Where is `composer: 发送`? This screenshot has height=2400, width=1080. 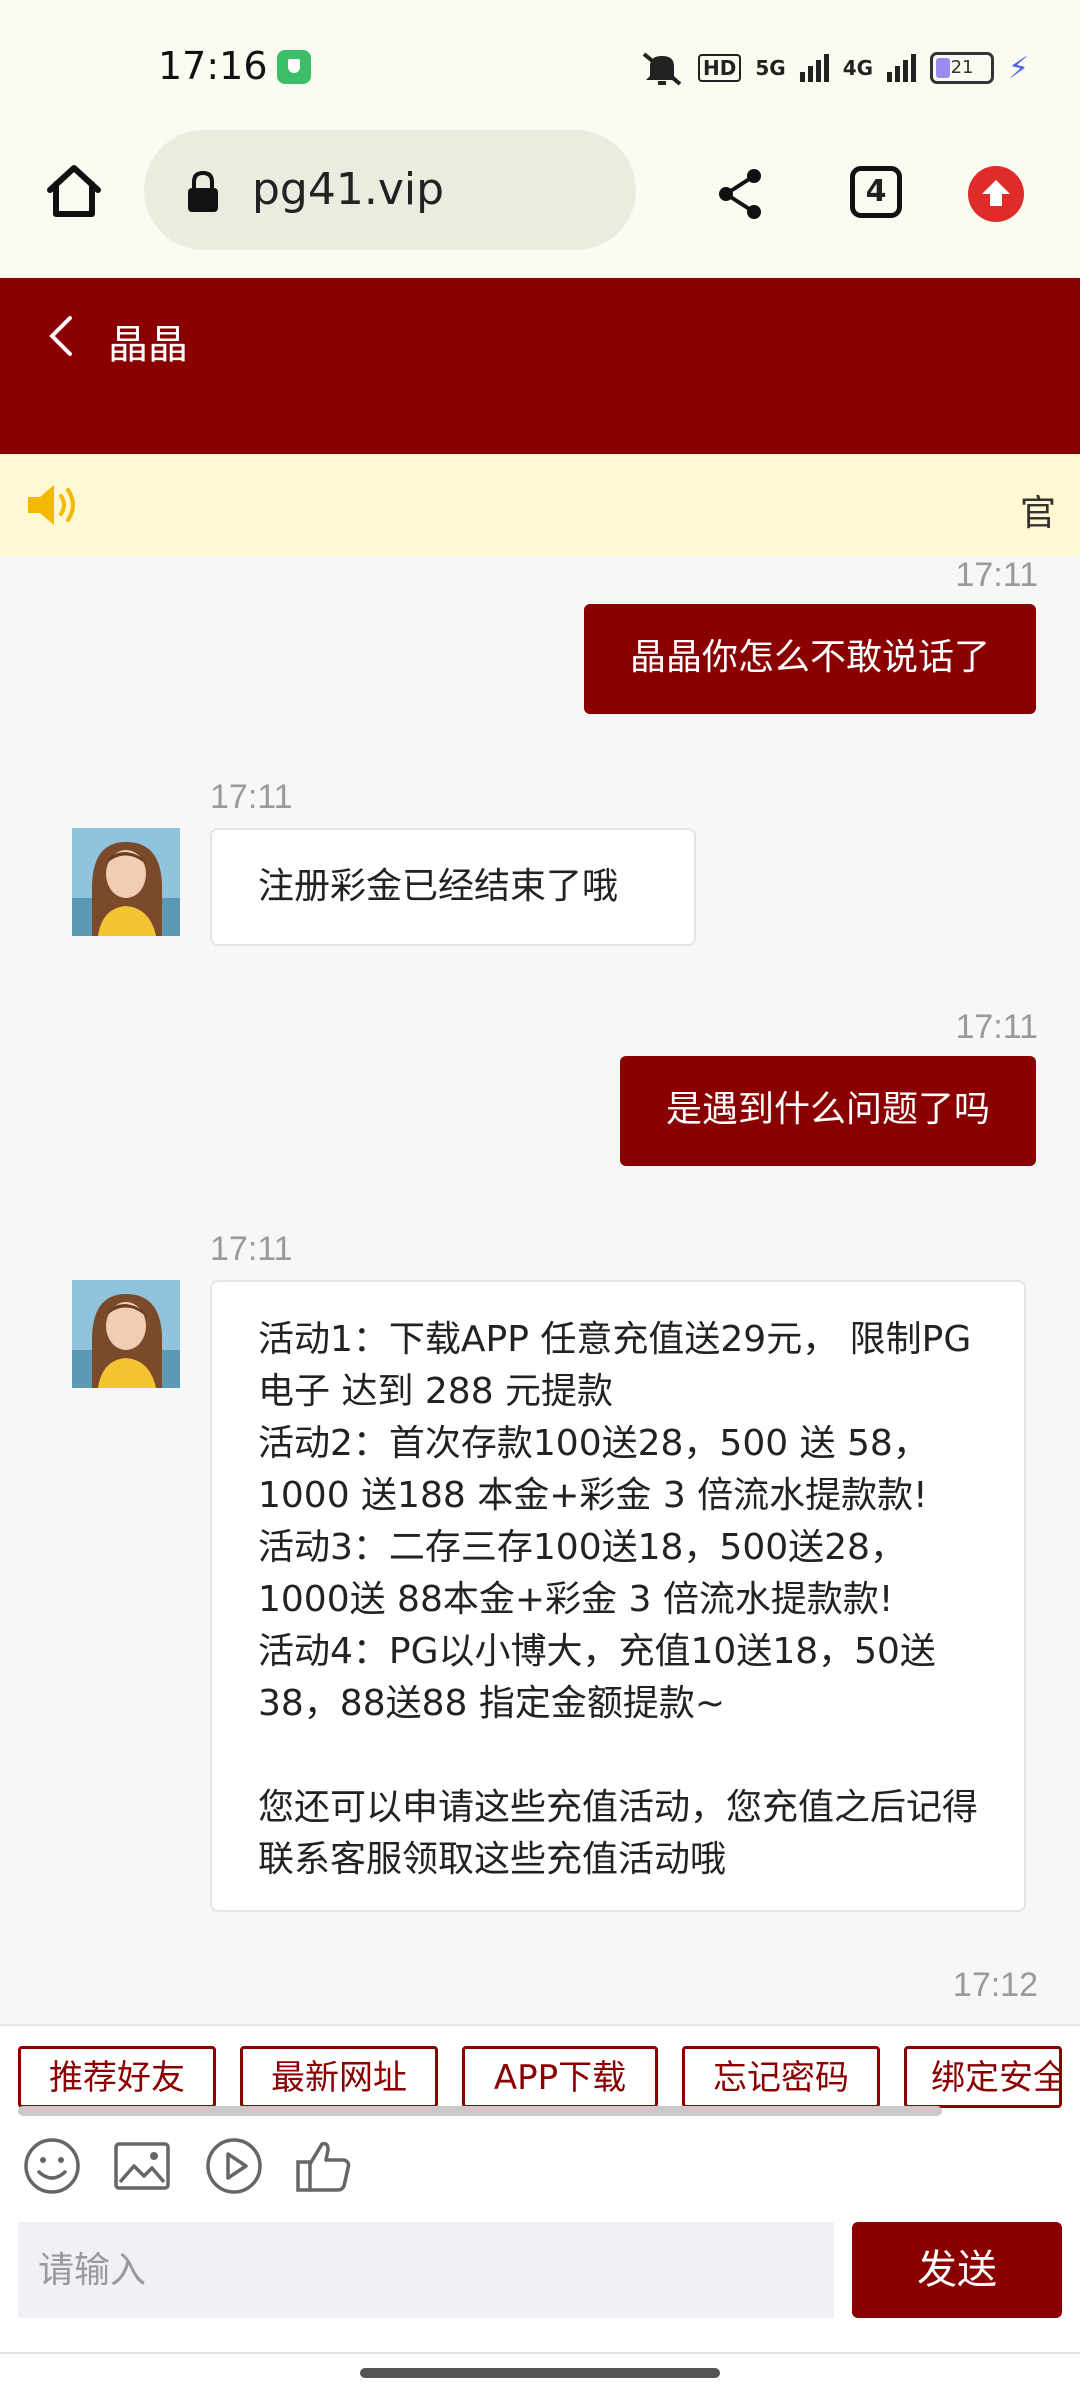
composer: 发送 is located at coordinates (540, 2258).